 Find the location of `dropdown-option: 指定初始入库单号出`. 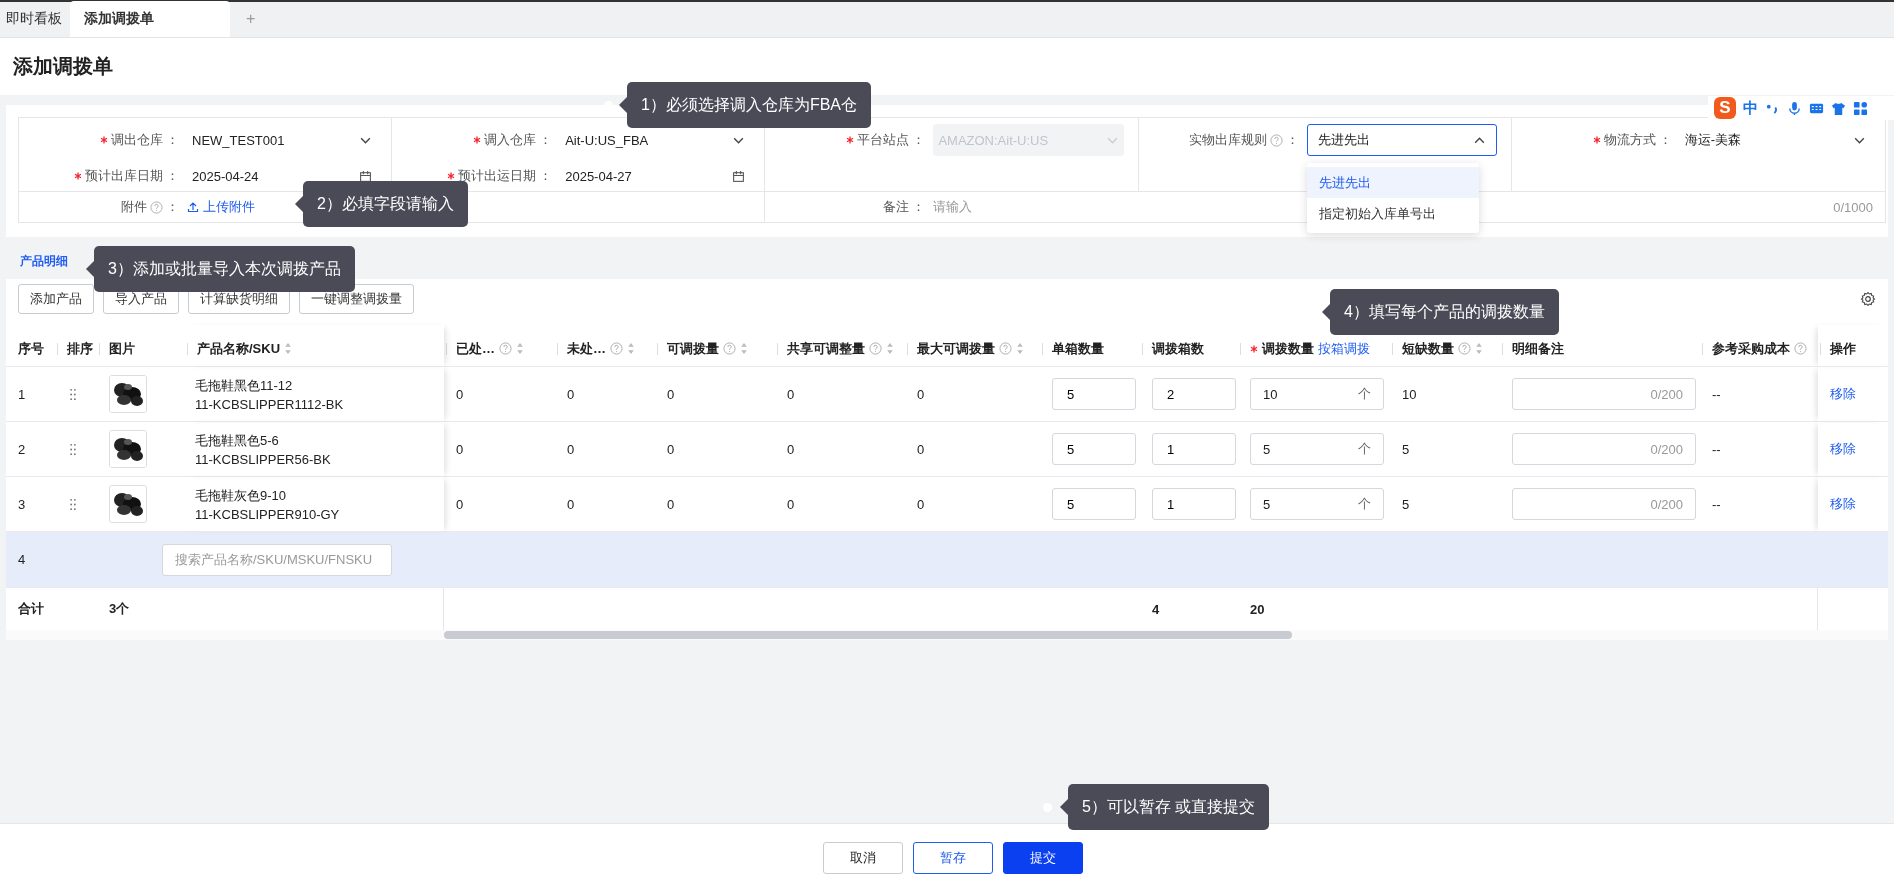

dropdown-option: 指定初始入库单号出 is located at coordinates (1392, 213).